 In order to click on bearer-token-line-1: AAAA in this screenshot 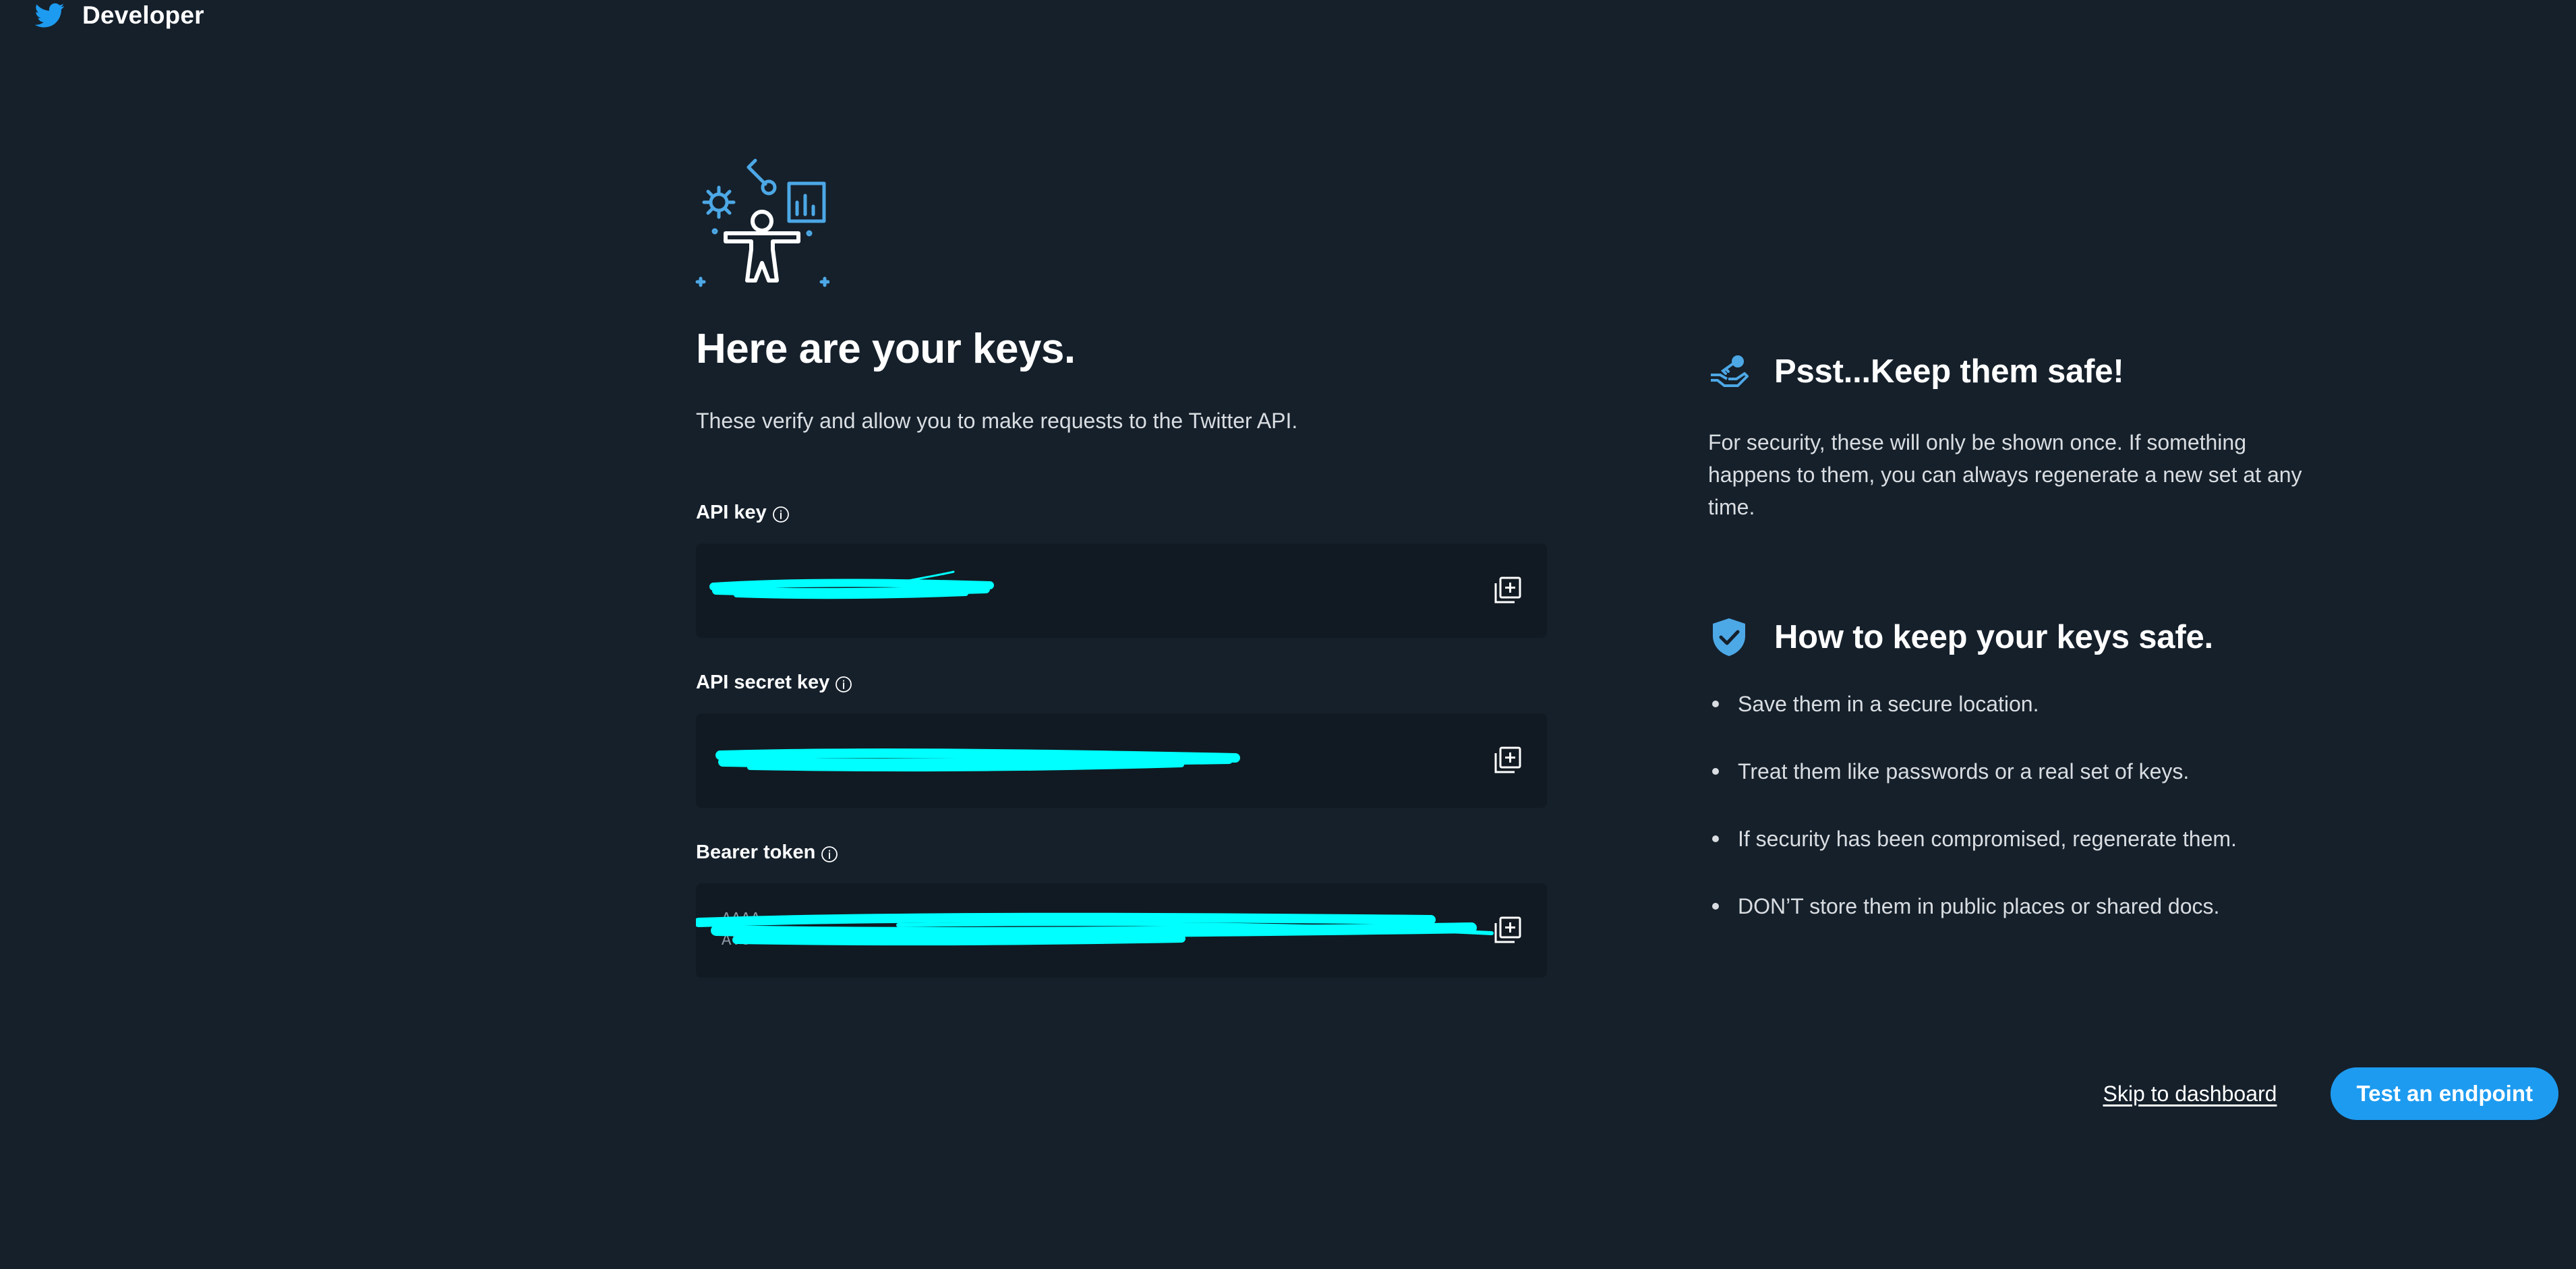, I will do `click(741, 919)`.